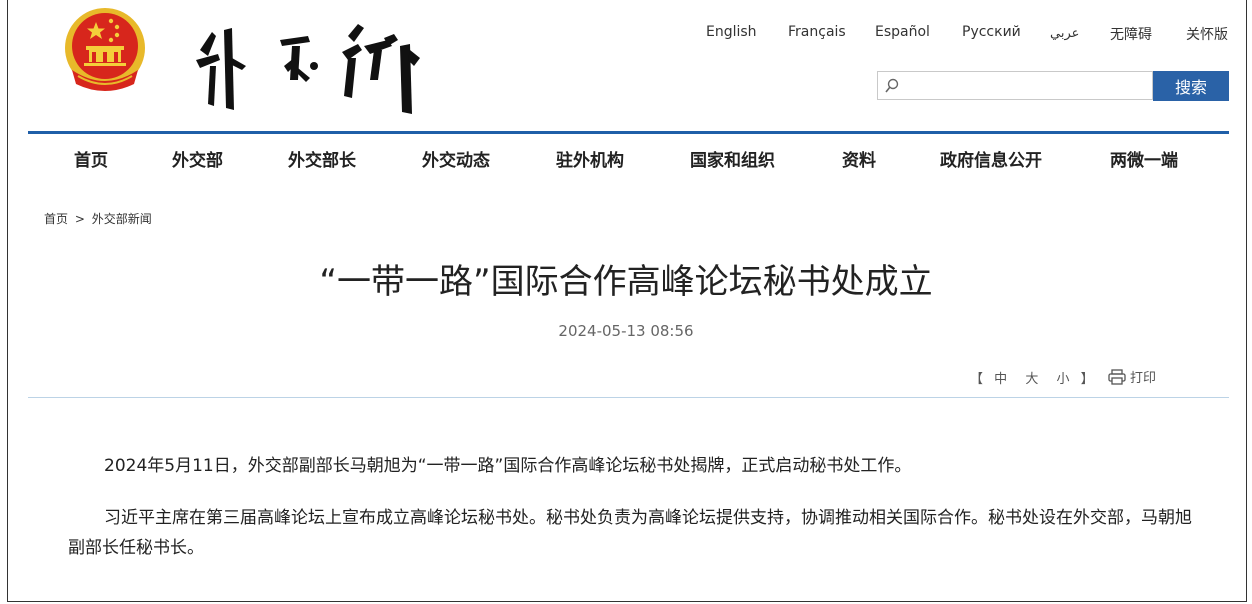 This screenshot has height=604, width=1252. I want to click on nav-item-minister: 外交部长, so click(322, 158).